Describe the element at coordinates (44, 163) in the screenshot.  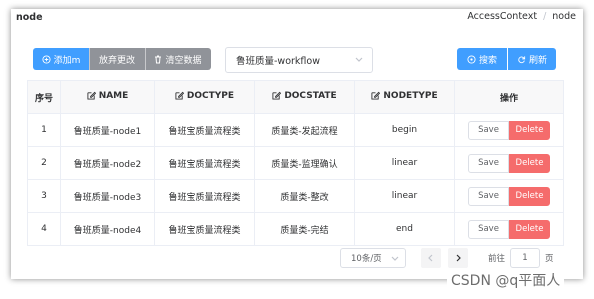
I see `cell-index: 2` at that location.